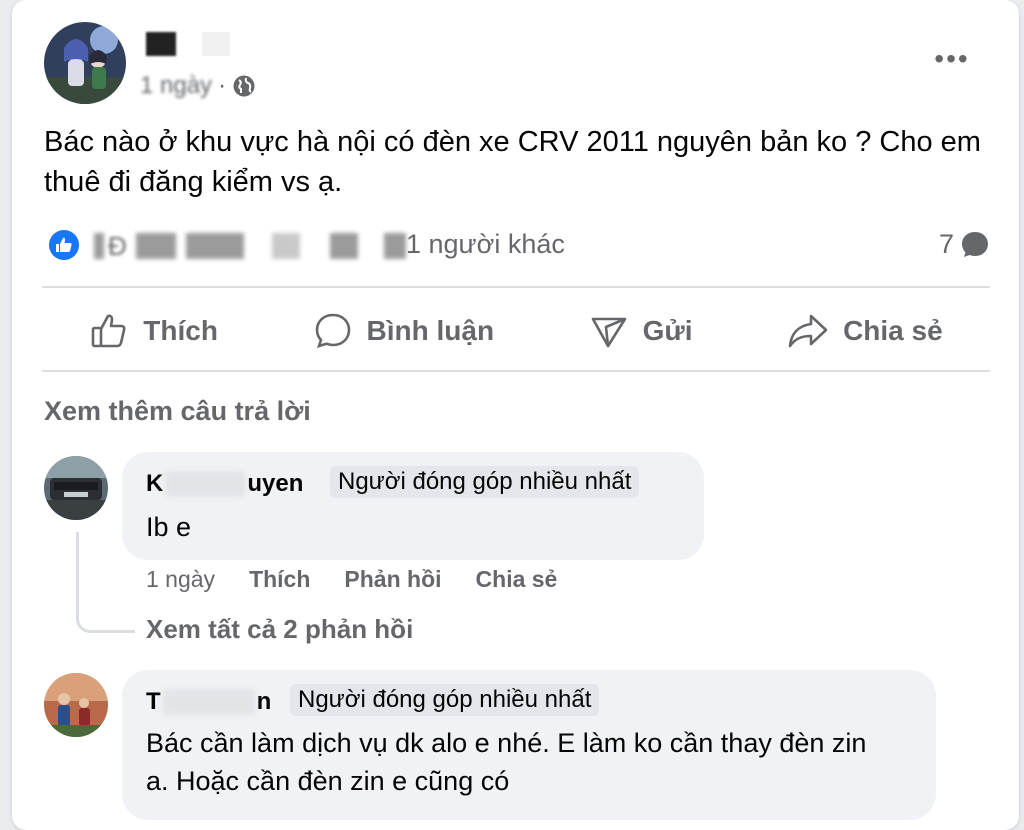 This screenshot has width=1024, height=830. I want to click on like-reaction-icon, so click(64, 245).